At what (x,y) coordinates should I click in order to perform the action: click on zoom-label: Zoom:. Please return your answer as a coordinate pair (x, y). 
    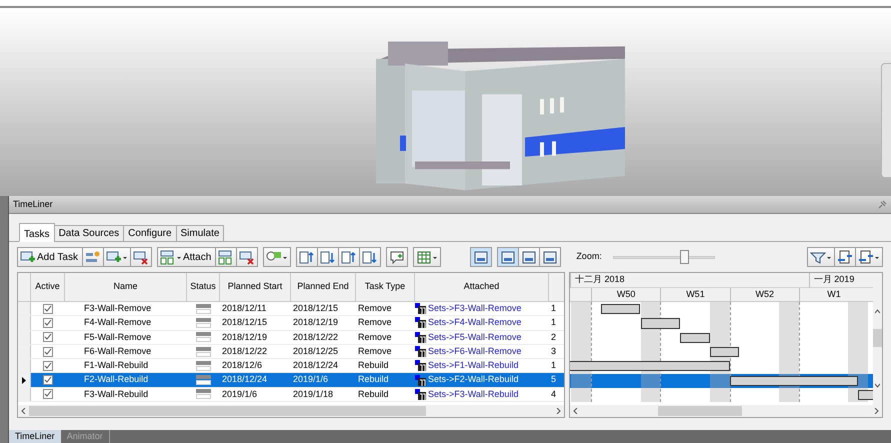
    Looking at the image, I should click on (589, 257).